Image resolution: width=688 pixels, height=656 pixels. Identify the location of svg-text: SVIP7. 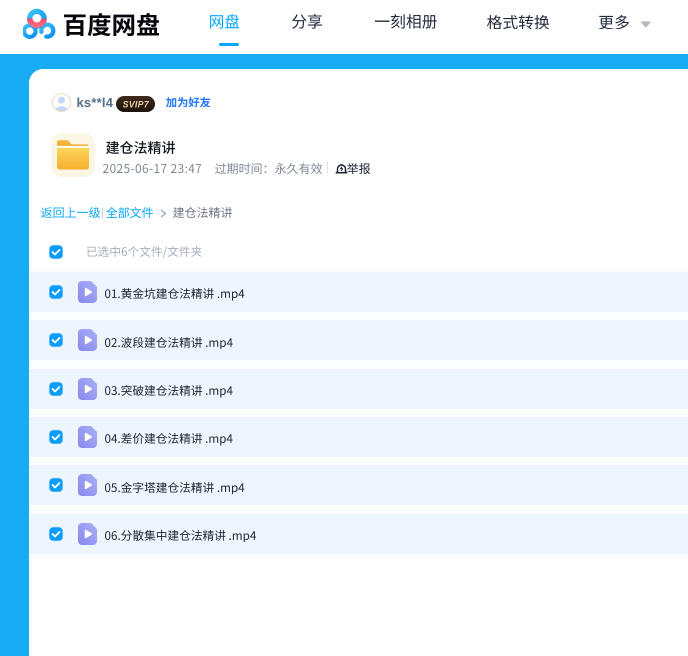
(136, 104).